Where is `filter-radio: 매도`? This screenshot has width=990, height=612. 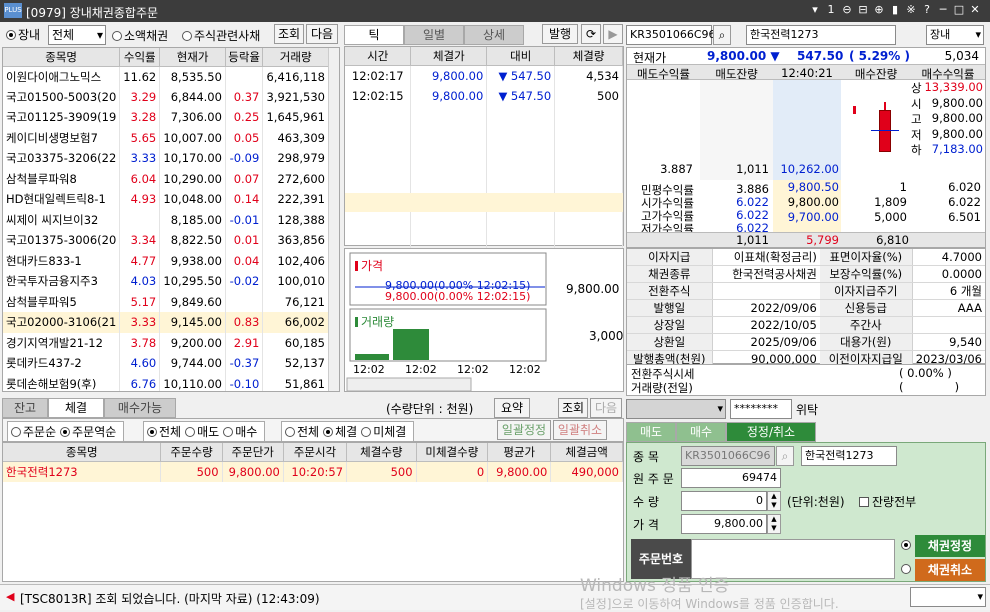 filter-radio: 매도 is located at coordinates (202, 432).